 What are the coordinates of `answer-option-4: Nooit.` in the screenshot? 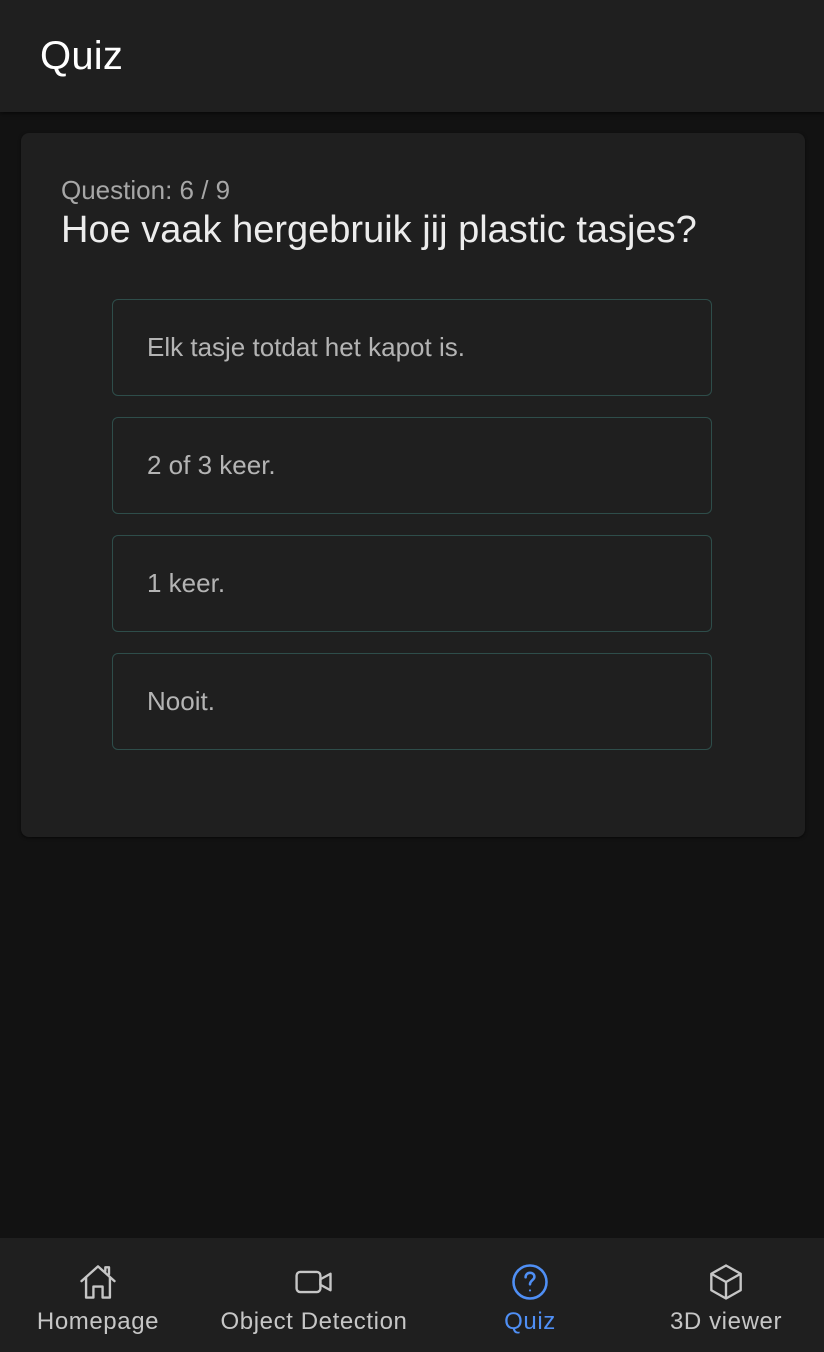 It's located at (412, 701).